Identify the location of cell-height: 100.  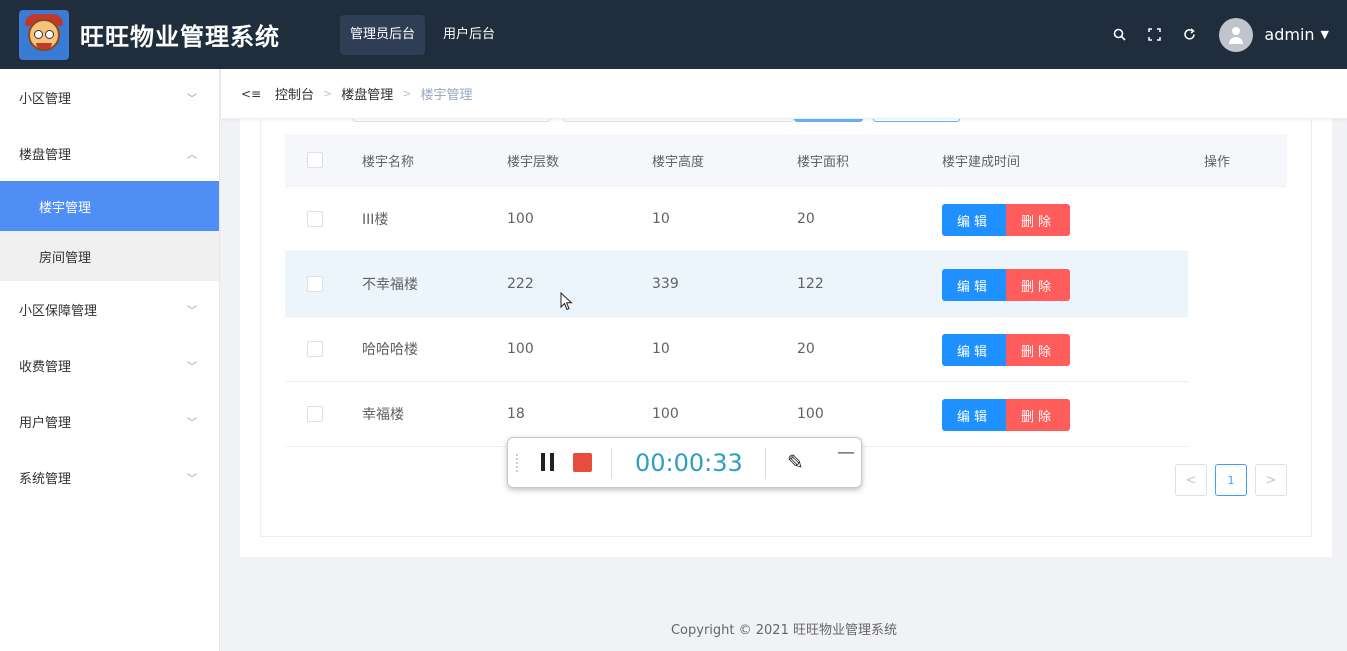
(665, 414).